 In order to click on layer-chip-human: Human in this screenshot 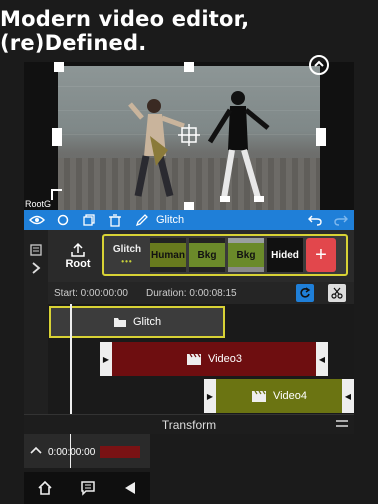, I will do `click(168, 255)`.